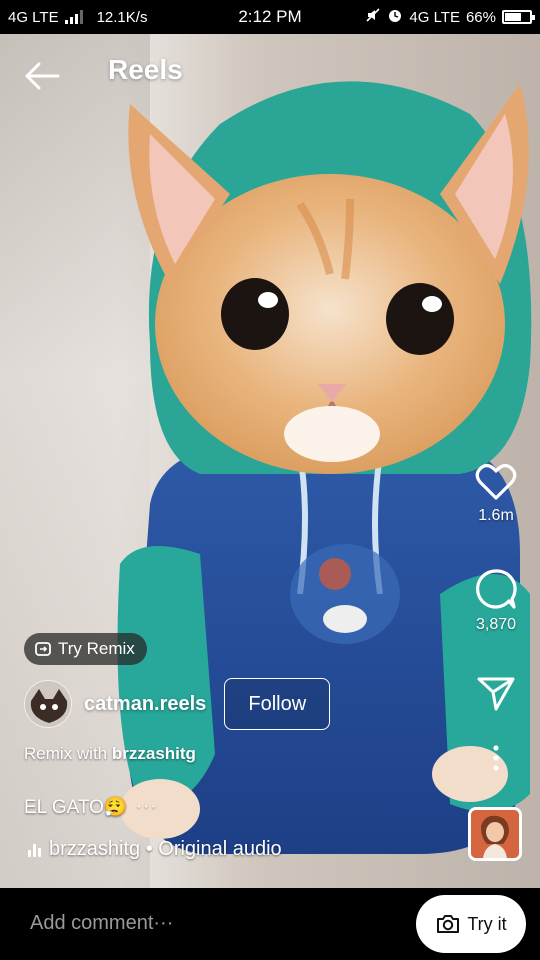 This screenshot has height=960, width=540. What do you see at coordinates (373, 17) in the screenshot?
I see `silent-icon` at bounding box center [373, 17].